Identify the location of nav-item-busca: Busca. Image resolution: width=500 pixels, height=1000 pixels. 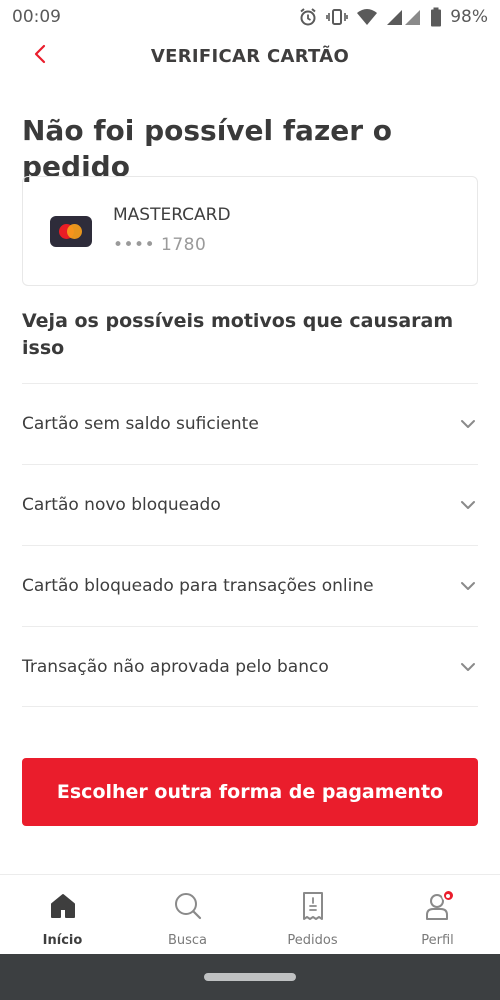
(187, 914).